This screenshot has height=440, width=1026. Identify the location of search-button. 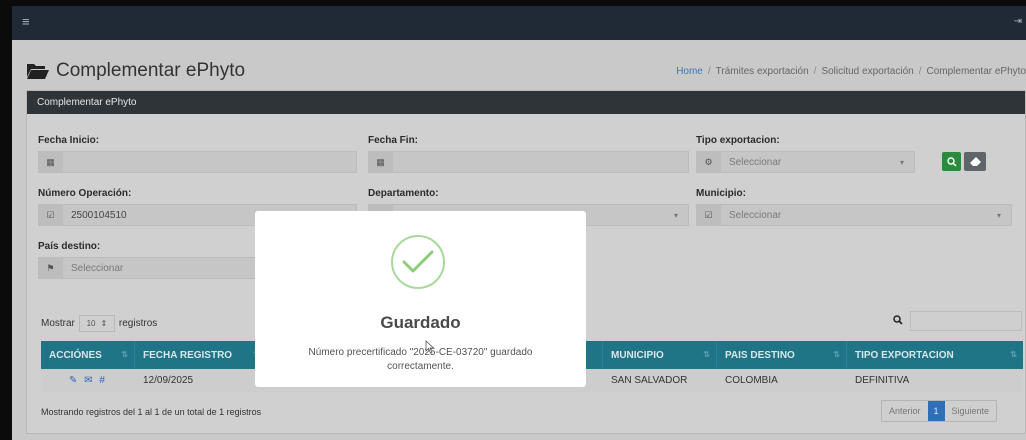
(951, 161).